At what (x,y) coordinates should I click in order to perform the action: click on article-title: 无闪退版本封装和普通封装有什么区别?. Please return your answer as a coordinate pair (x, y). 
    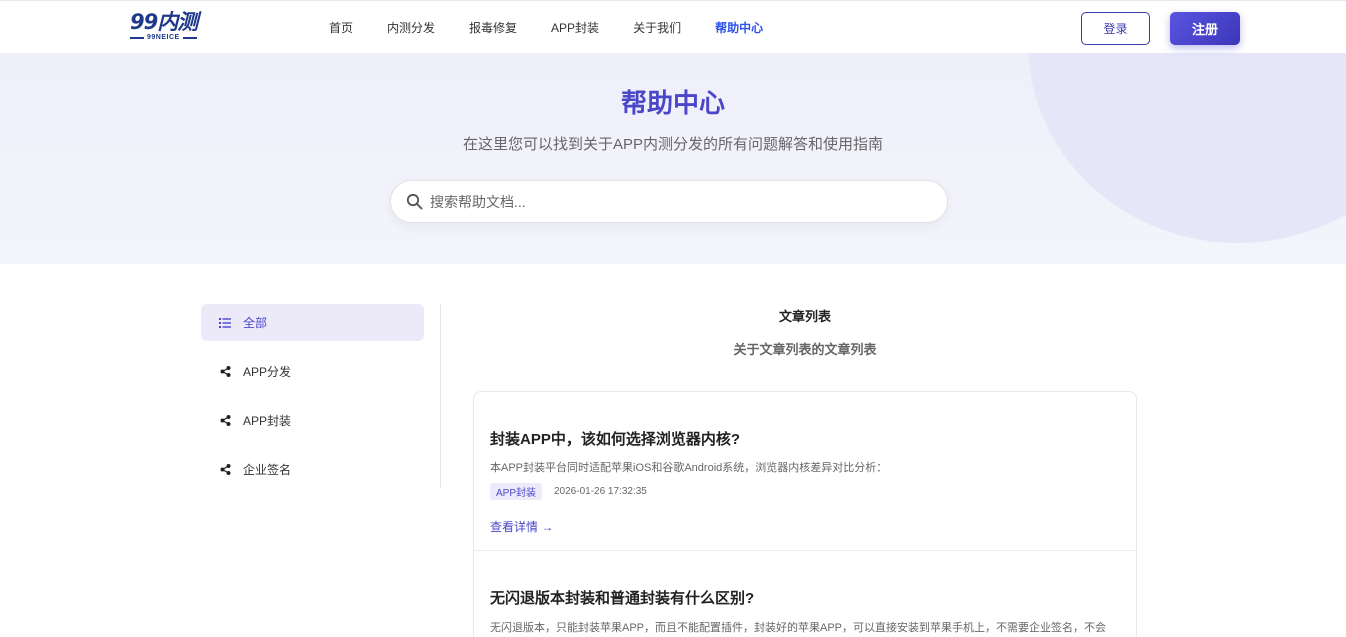
    Looking at the image, I should click on (622, 597).